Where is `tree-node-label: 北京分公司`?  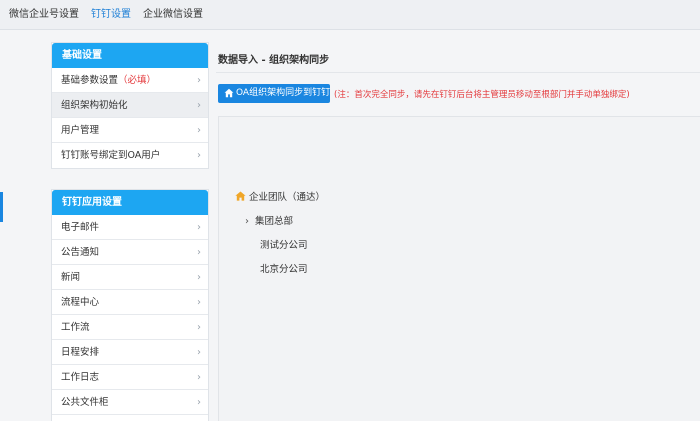
tree-node-label: 北京分公司 is located at coordinates (284, 269).